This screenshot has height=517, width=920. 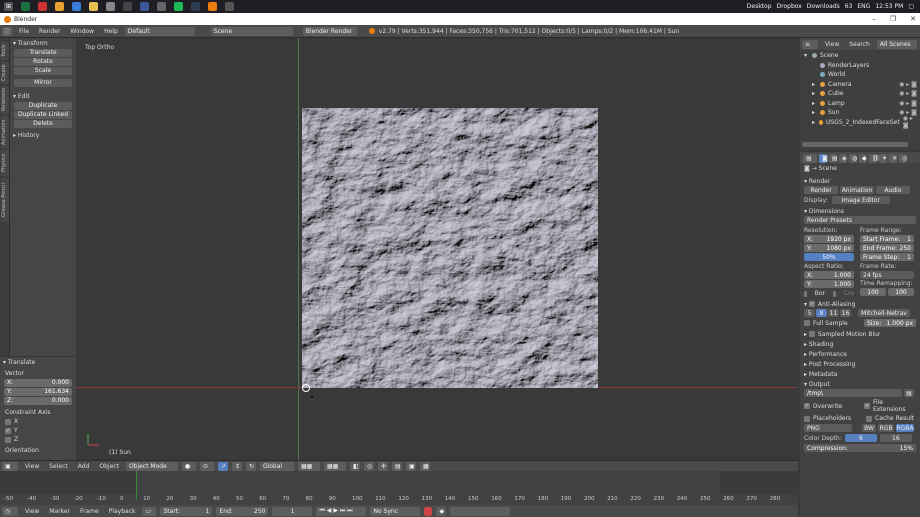 I want to click on checkbox-z-box, so click(x=8, y=439).